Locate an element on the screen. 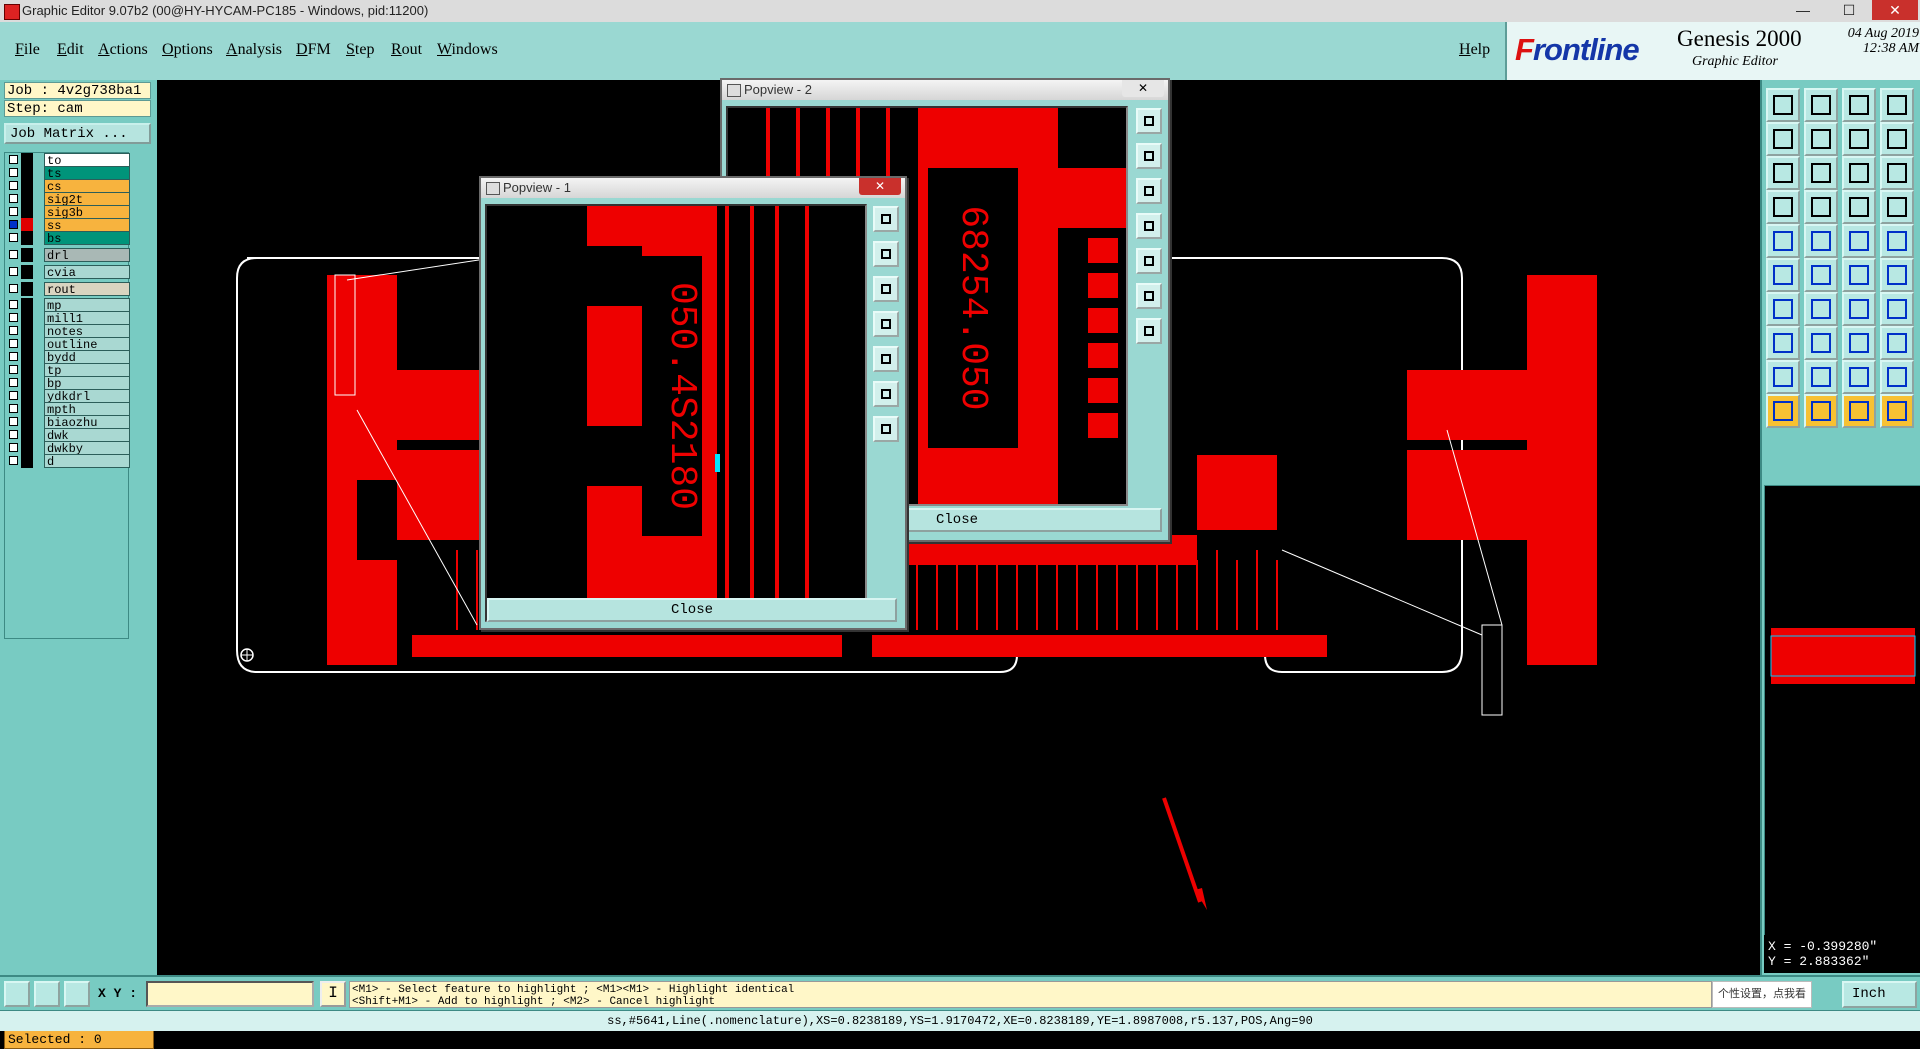  line-icon is located at coordinates (1783, 309).